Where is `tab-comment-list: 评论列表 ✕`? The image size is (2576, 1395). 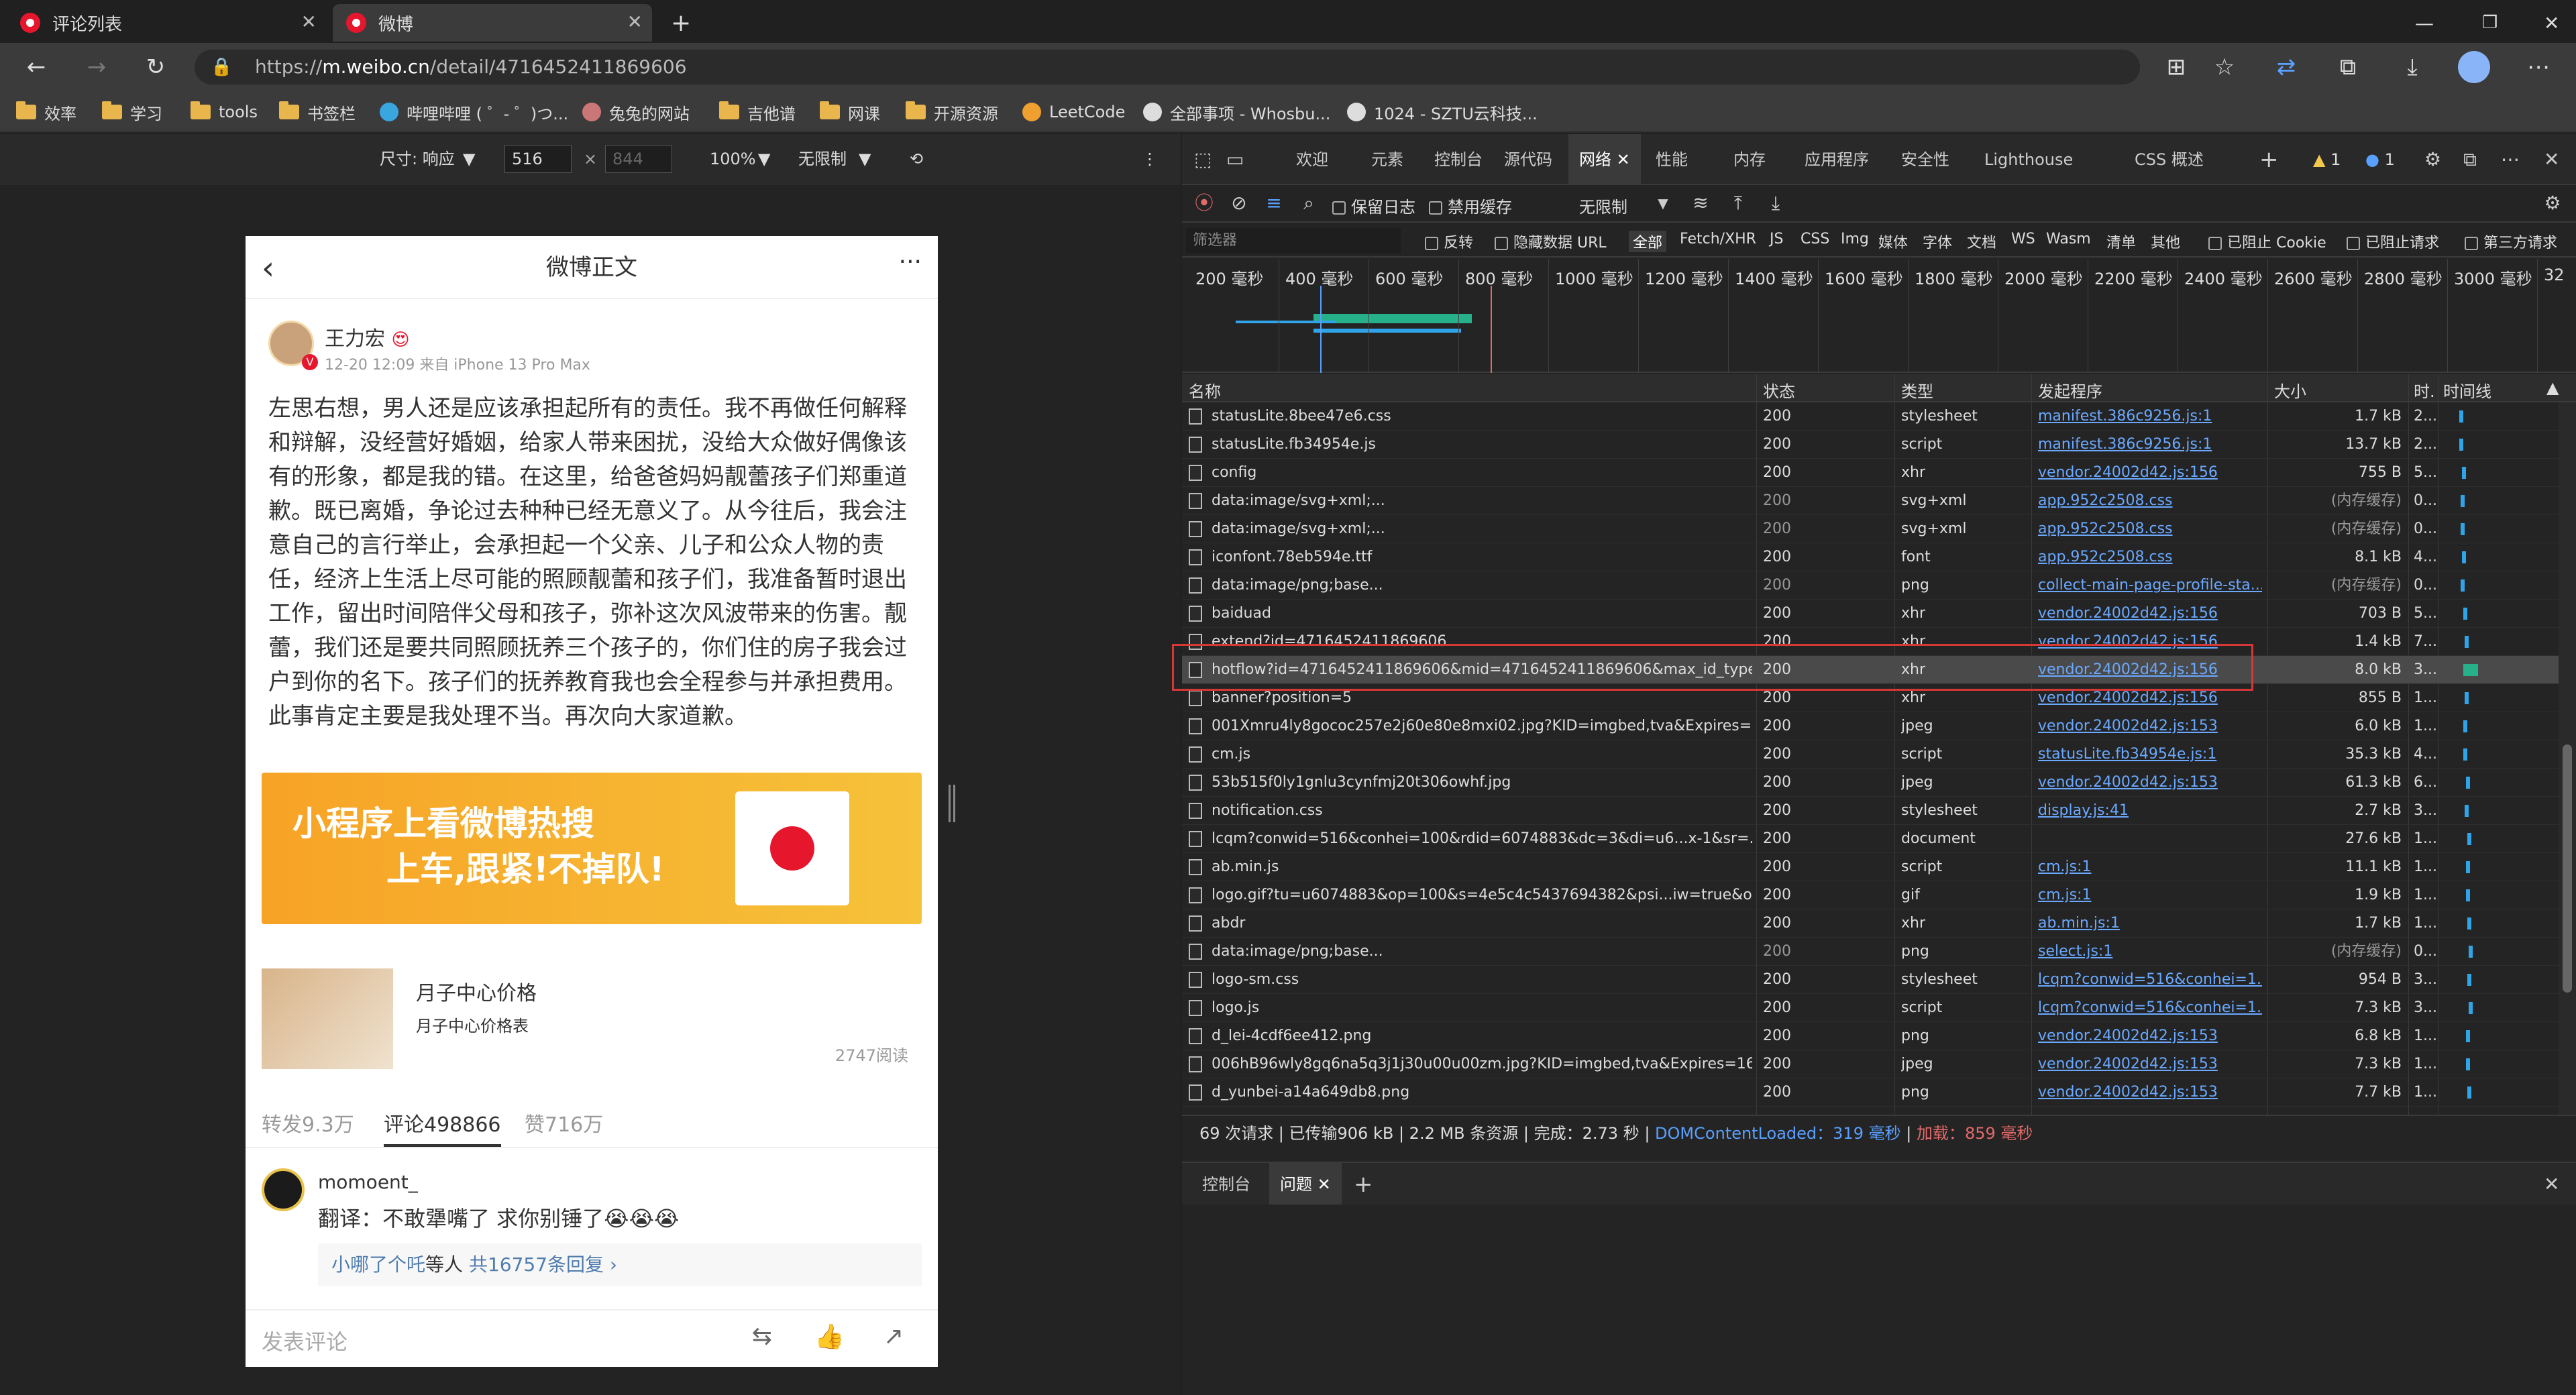 tab-comment-list: 评论列表 ✕ is located at coordinates (166, 23).